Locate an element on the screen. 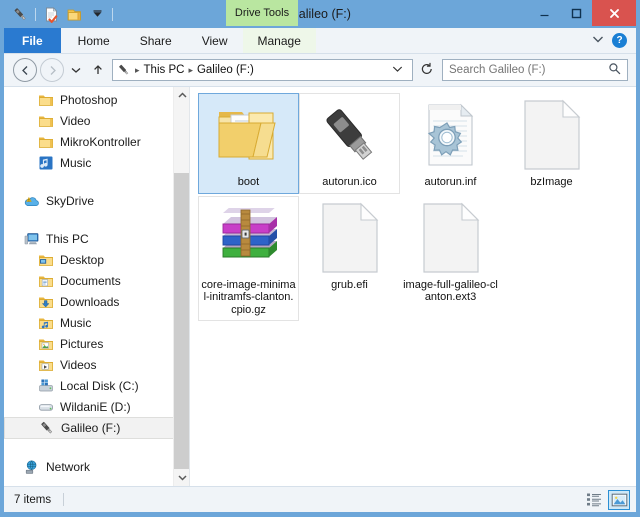  sidebar-item-label: Pictures is located at coordinates (82, 343).